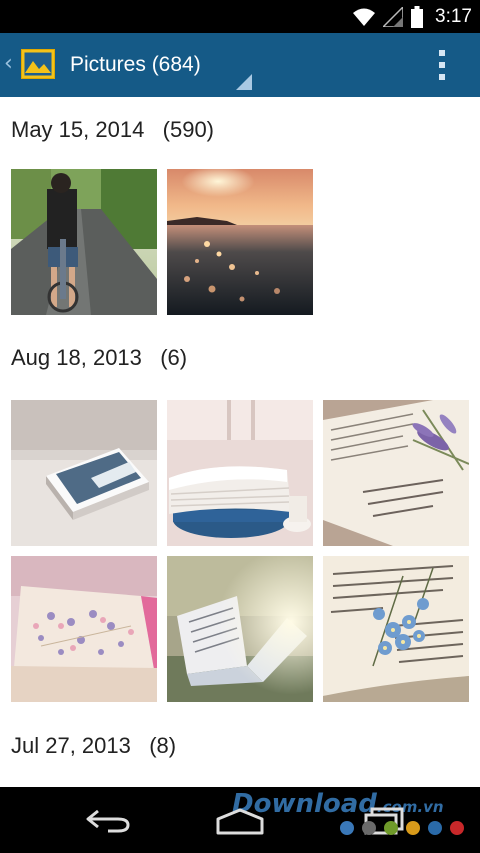 Image resolution: width=480 pixels, height=853 pixels. I want to click on gallery-app-icon, so click(38, 64).